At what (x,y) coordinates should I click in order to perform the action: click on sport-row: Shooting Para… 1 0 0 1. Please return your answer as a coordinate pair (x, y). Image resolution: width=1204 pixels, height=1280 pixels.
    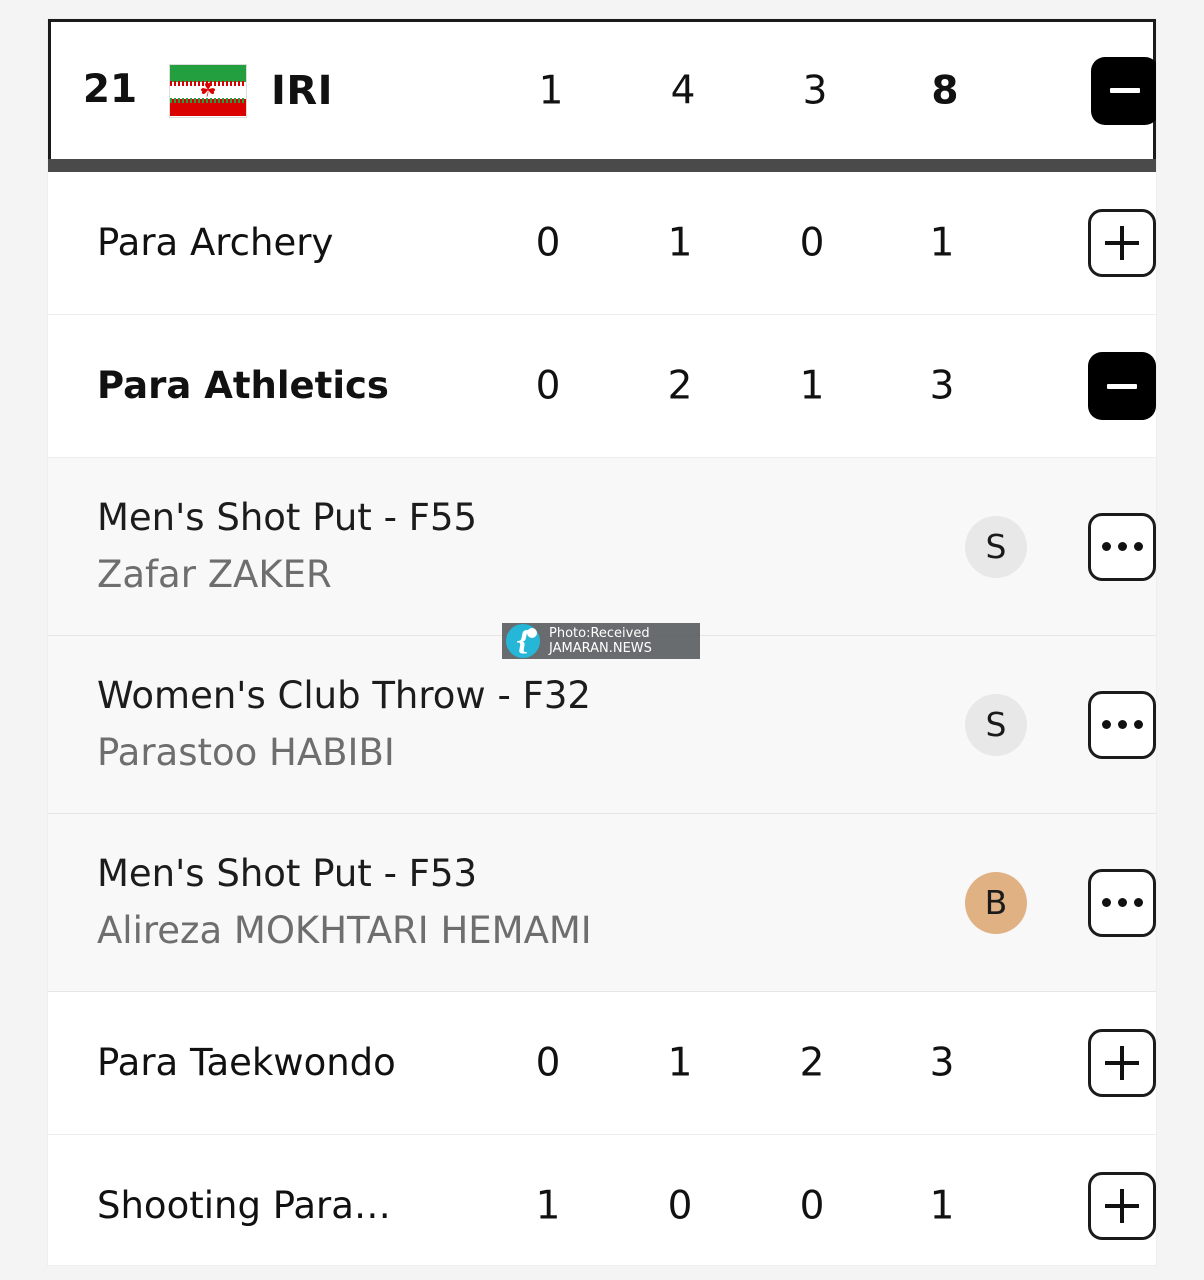
    Looking at the image, I should click on (602, 1200).